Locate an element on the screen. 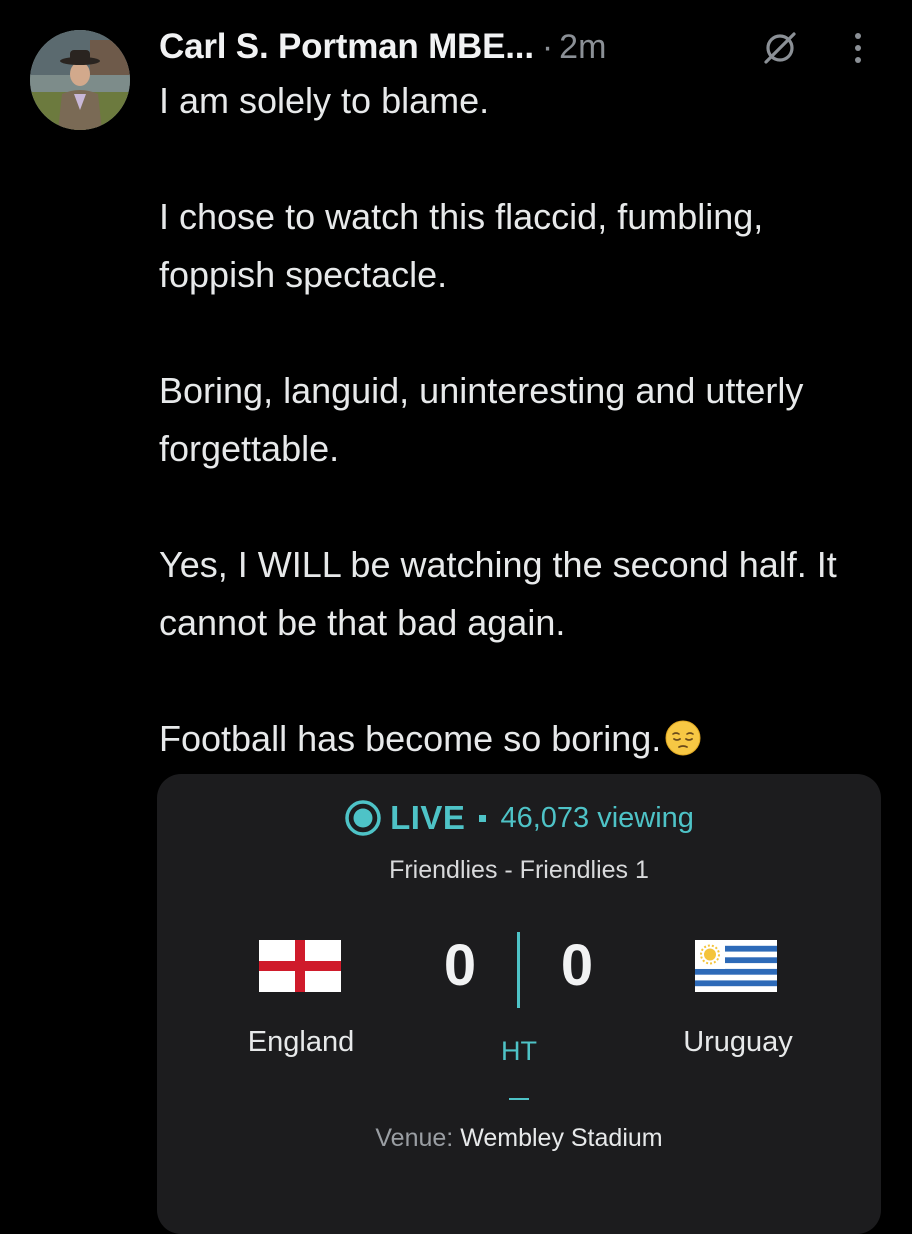 Image resolution: width=912 pixels, height=1234 pixels. live-separator is located at coordinates (483, 818).